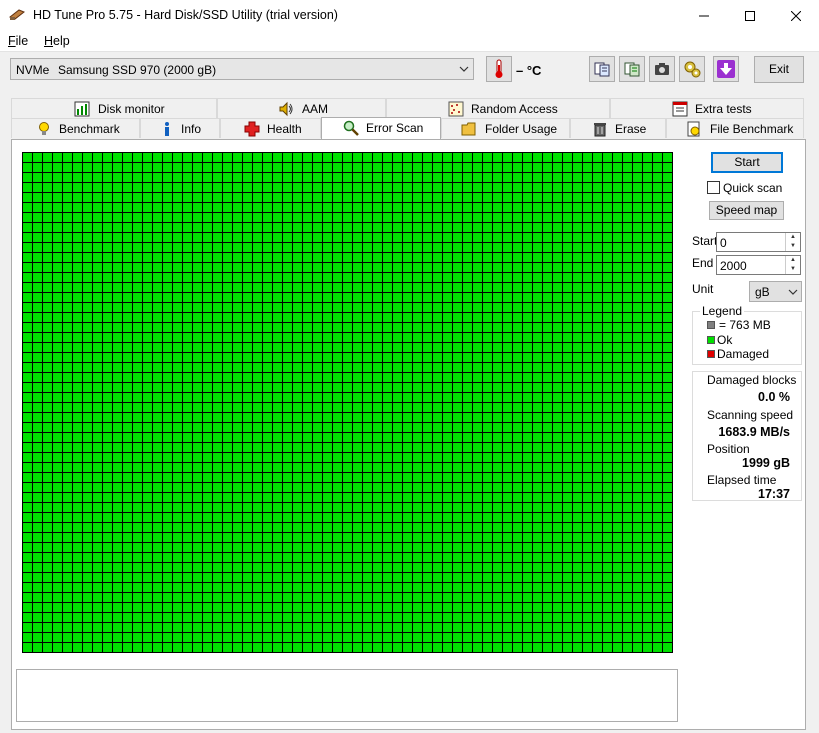 The height and width of the screenshot is (733, 819). I want to click on elapsed-time-value: 17:37, so click(774, 494).